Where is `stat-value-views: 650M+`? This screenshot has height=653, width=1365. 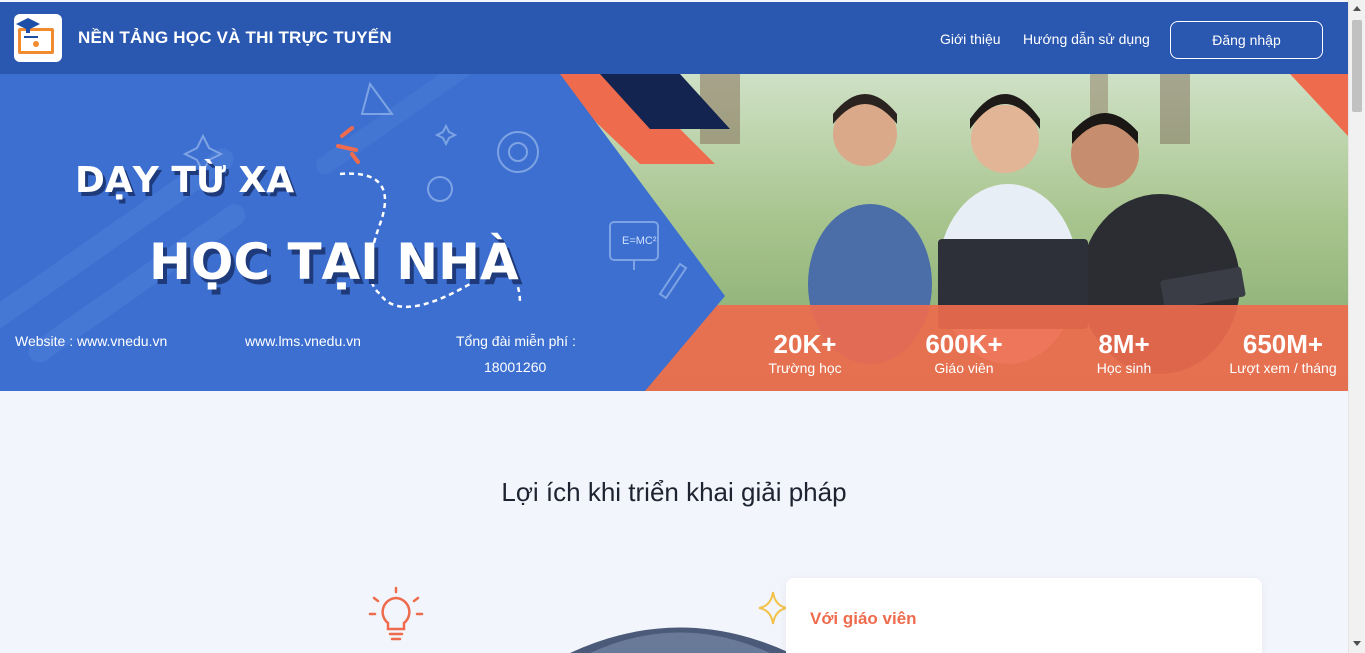 stat-value-views: 650M+ is located at coordinates (1283, 344).